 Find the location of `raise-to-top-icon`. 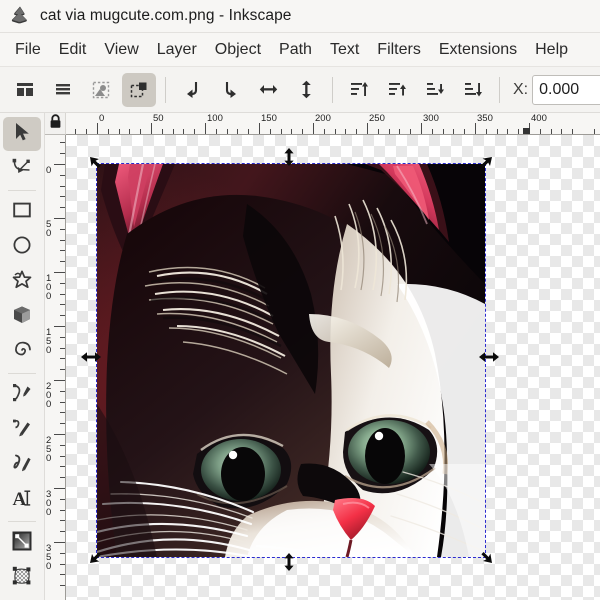

raise-to-top-icon is located at coordinates (359, 89).